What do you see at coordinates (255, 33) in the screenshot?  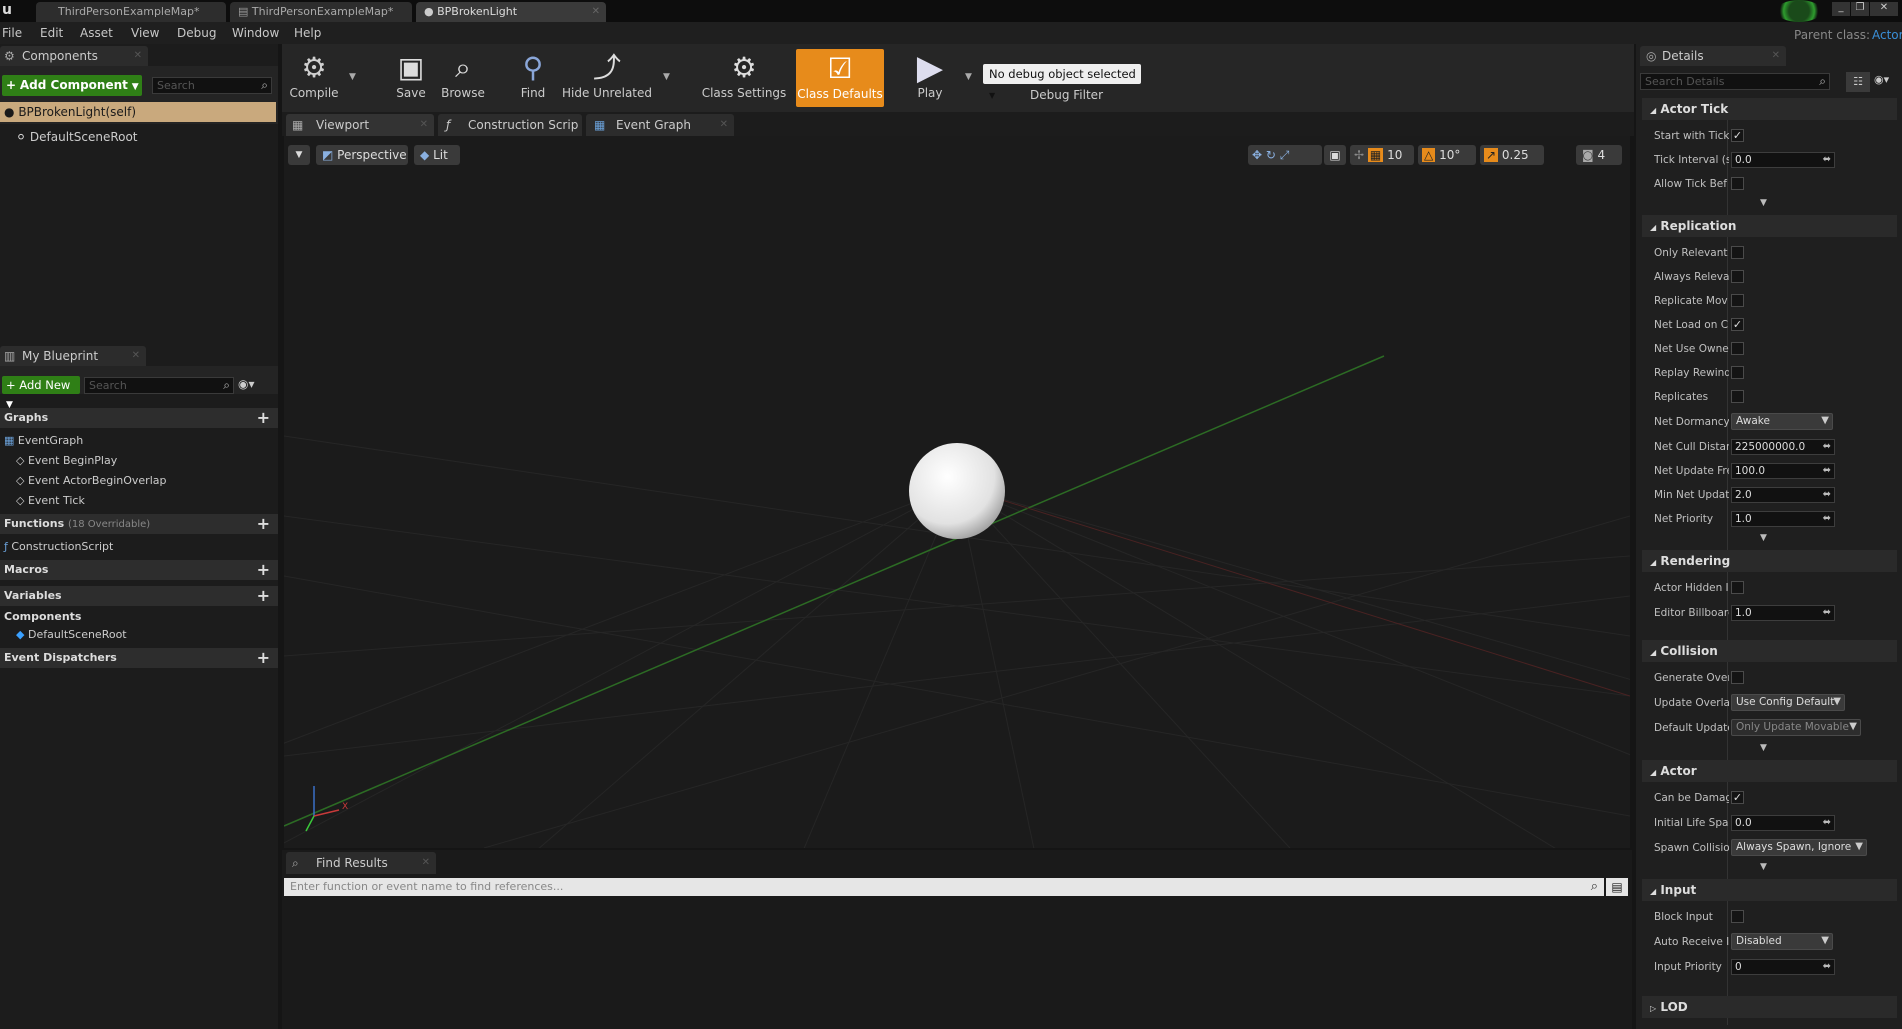 I see `menu-window: Window` at bounding box center [255, 33].